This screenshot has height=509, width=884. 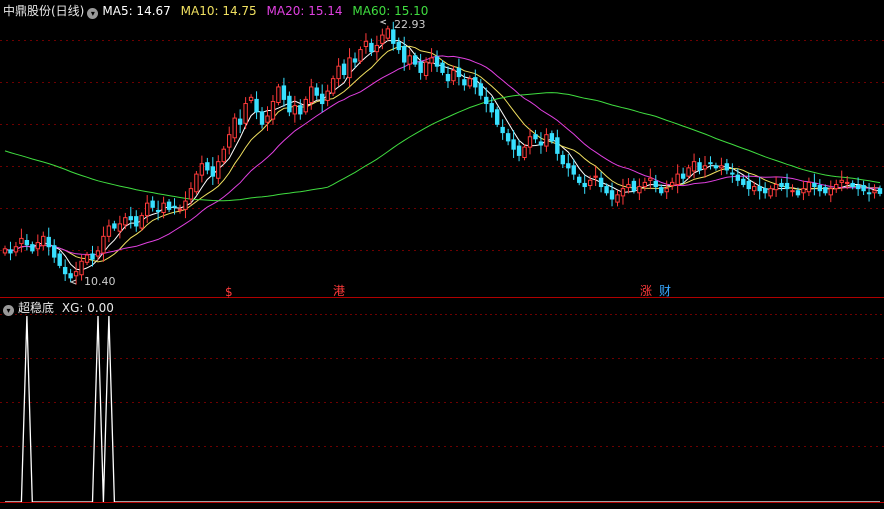 I want to click on ma10-legend: MA10: 14.75, so click(x=218, y=11).